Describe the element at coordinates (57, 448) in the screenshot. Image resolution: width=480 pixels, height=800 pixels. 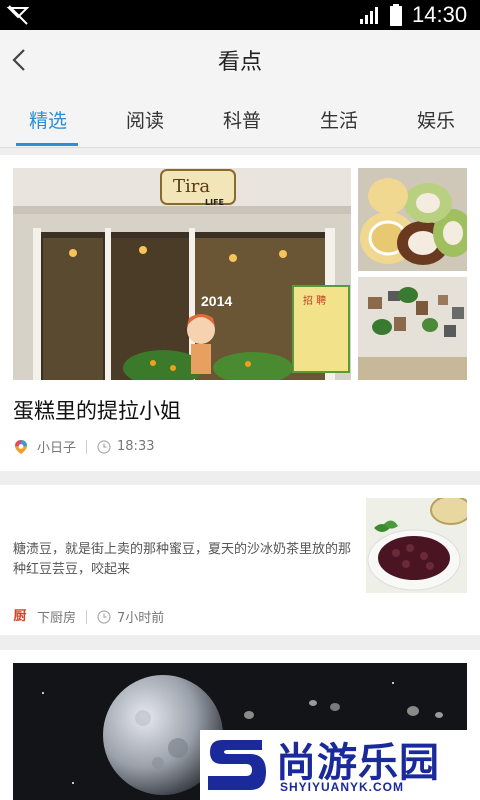
I see `article-source: 小日子` at that location.